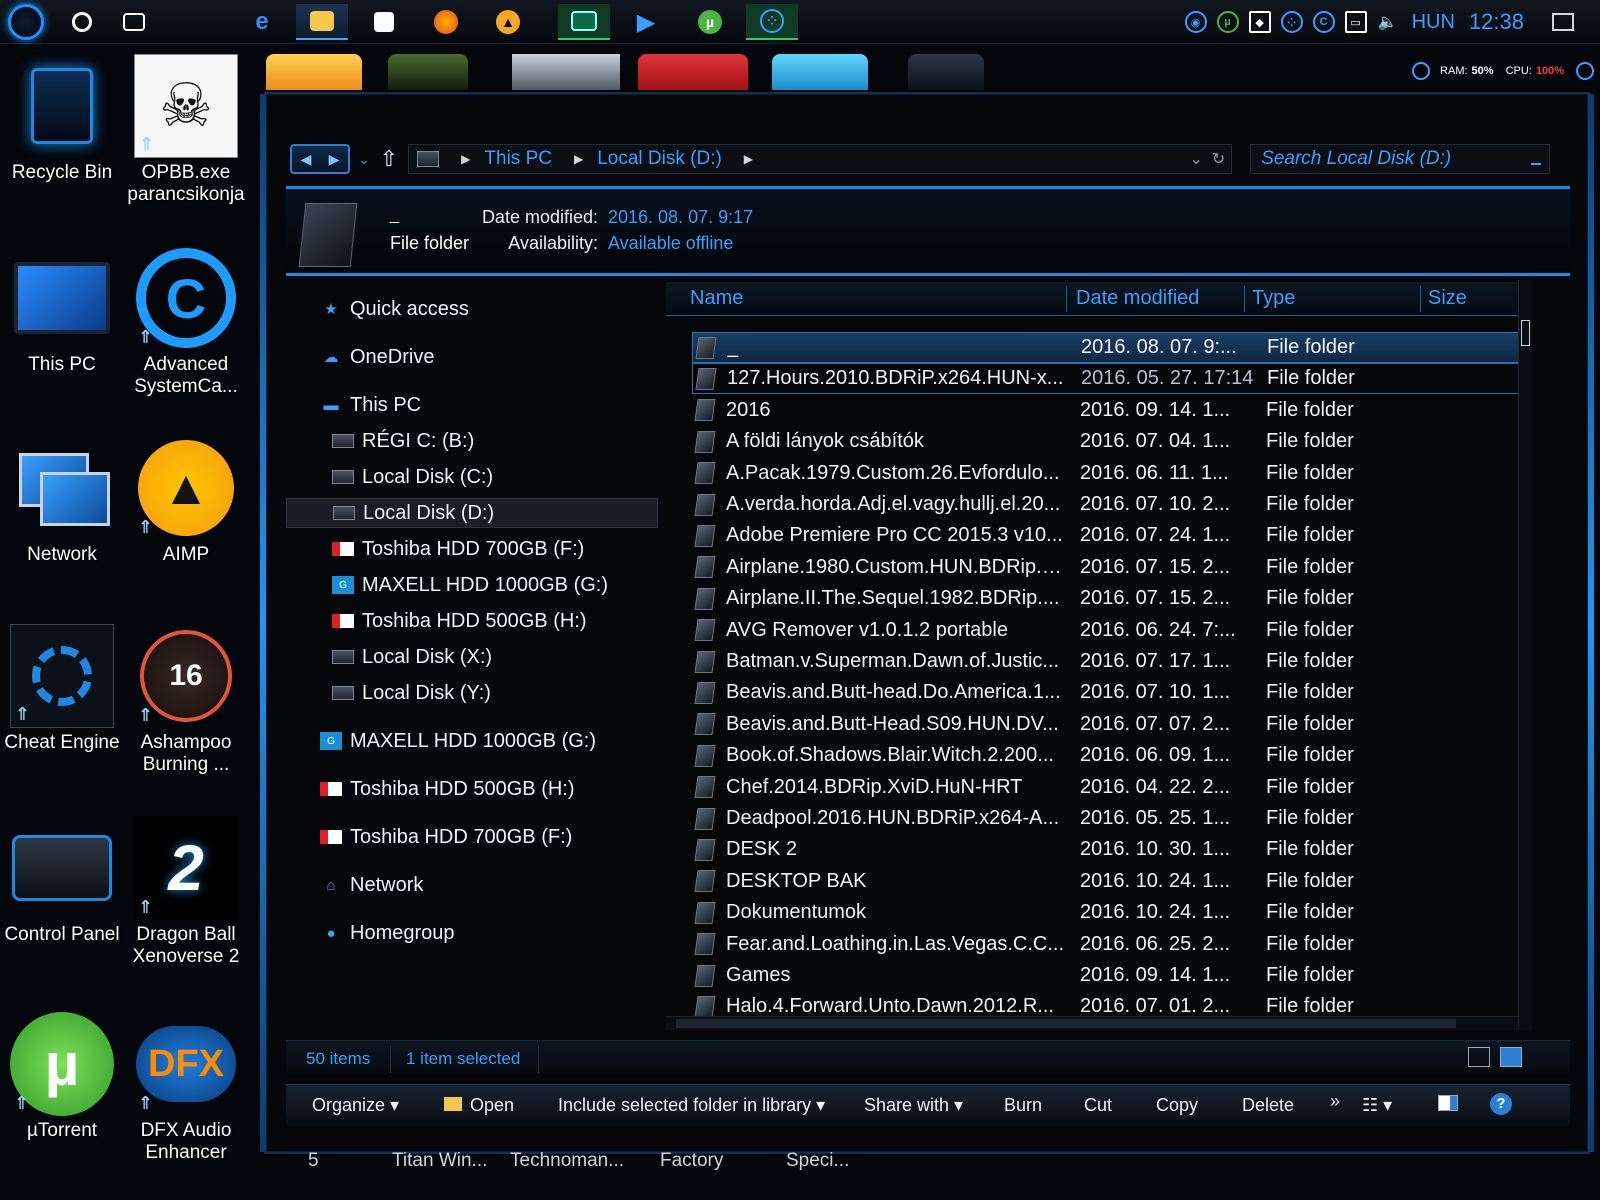  Describe the element at coordinates (1218, 159) in the screenshot. I see `refresh-icon: ↻` at that location.